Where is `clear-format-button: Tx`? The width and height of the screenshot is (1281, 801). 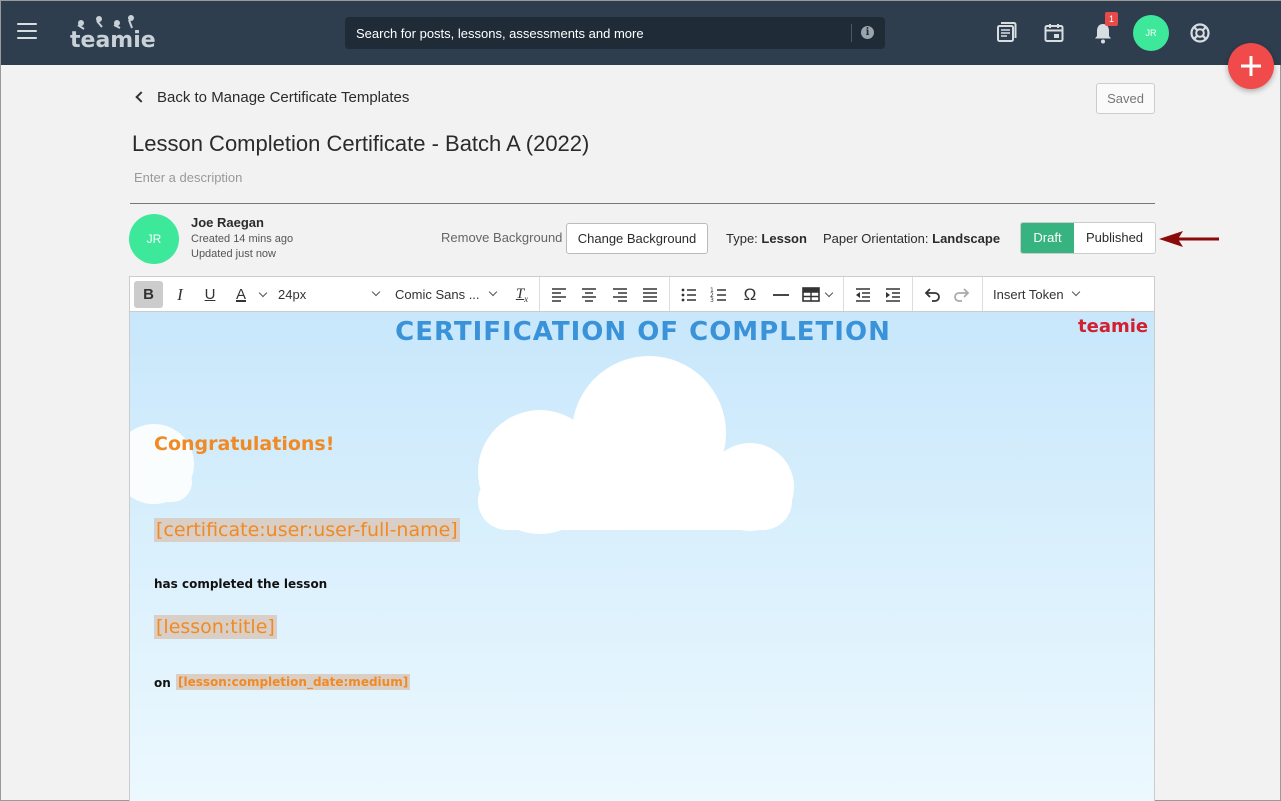
clear-format-button: Tx is located at coordinates (522, 294).